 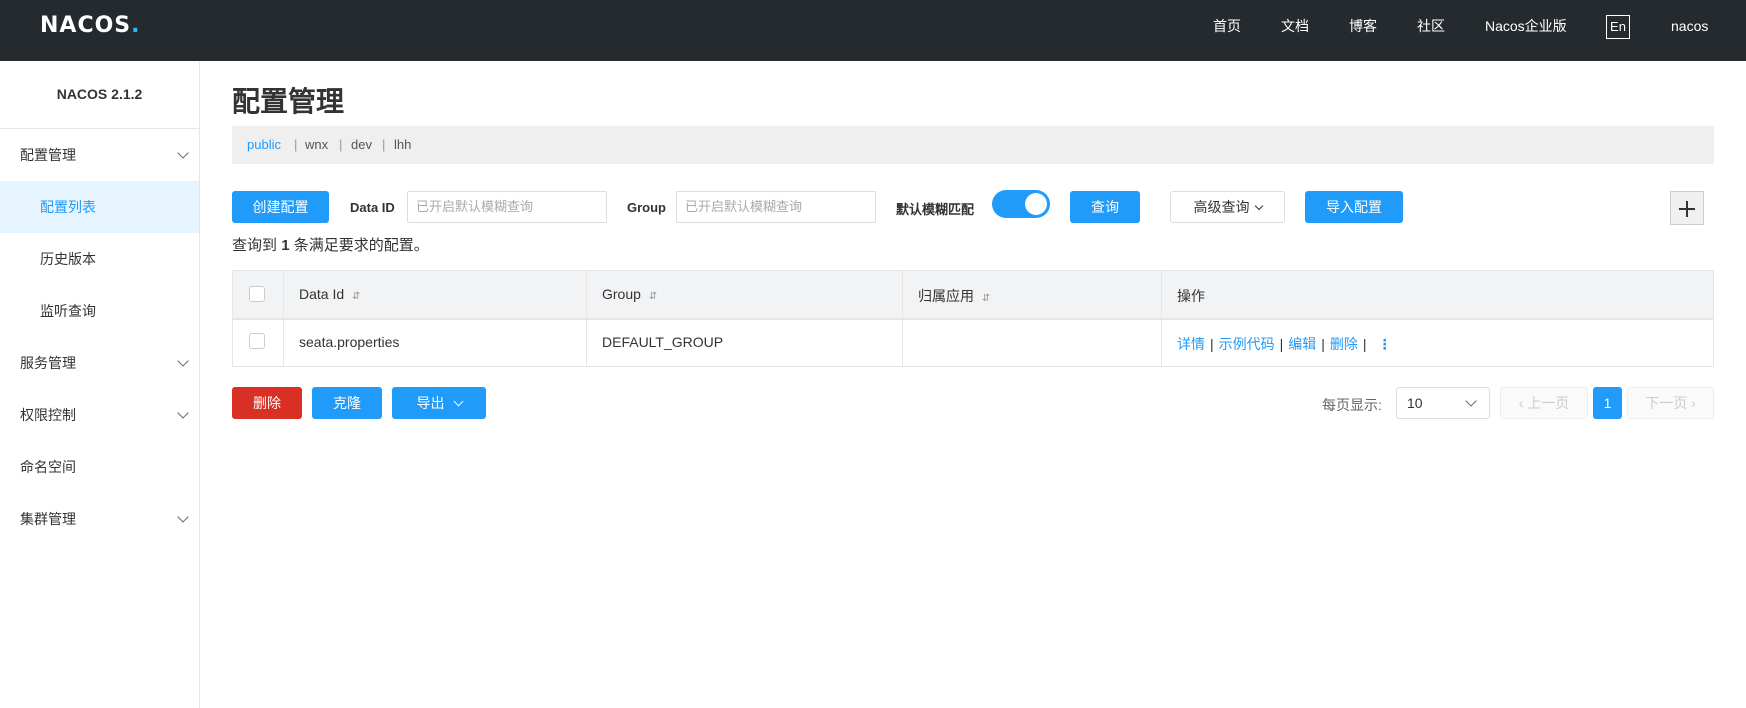 I want to click on sidebar-item-access-control: 权限控制, so click(x=99, y=415).